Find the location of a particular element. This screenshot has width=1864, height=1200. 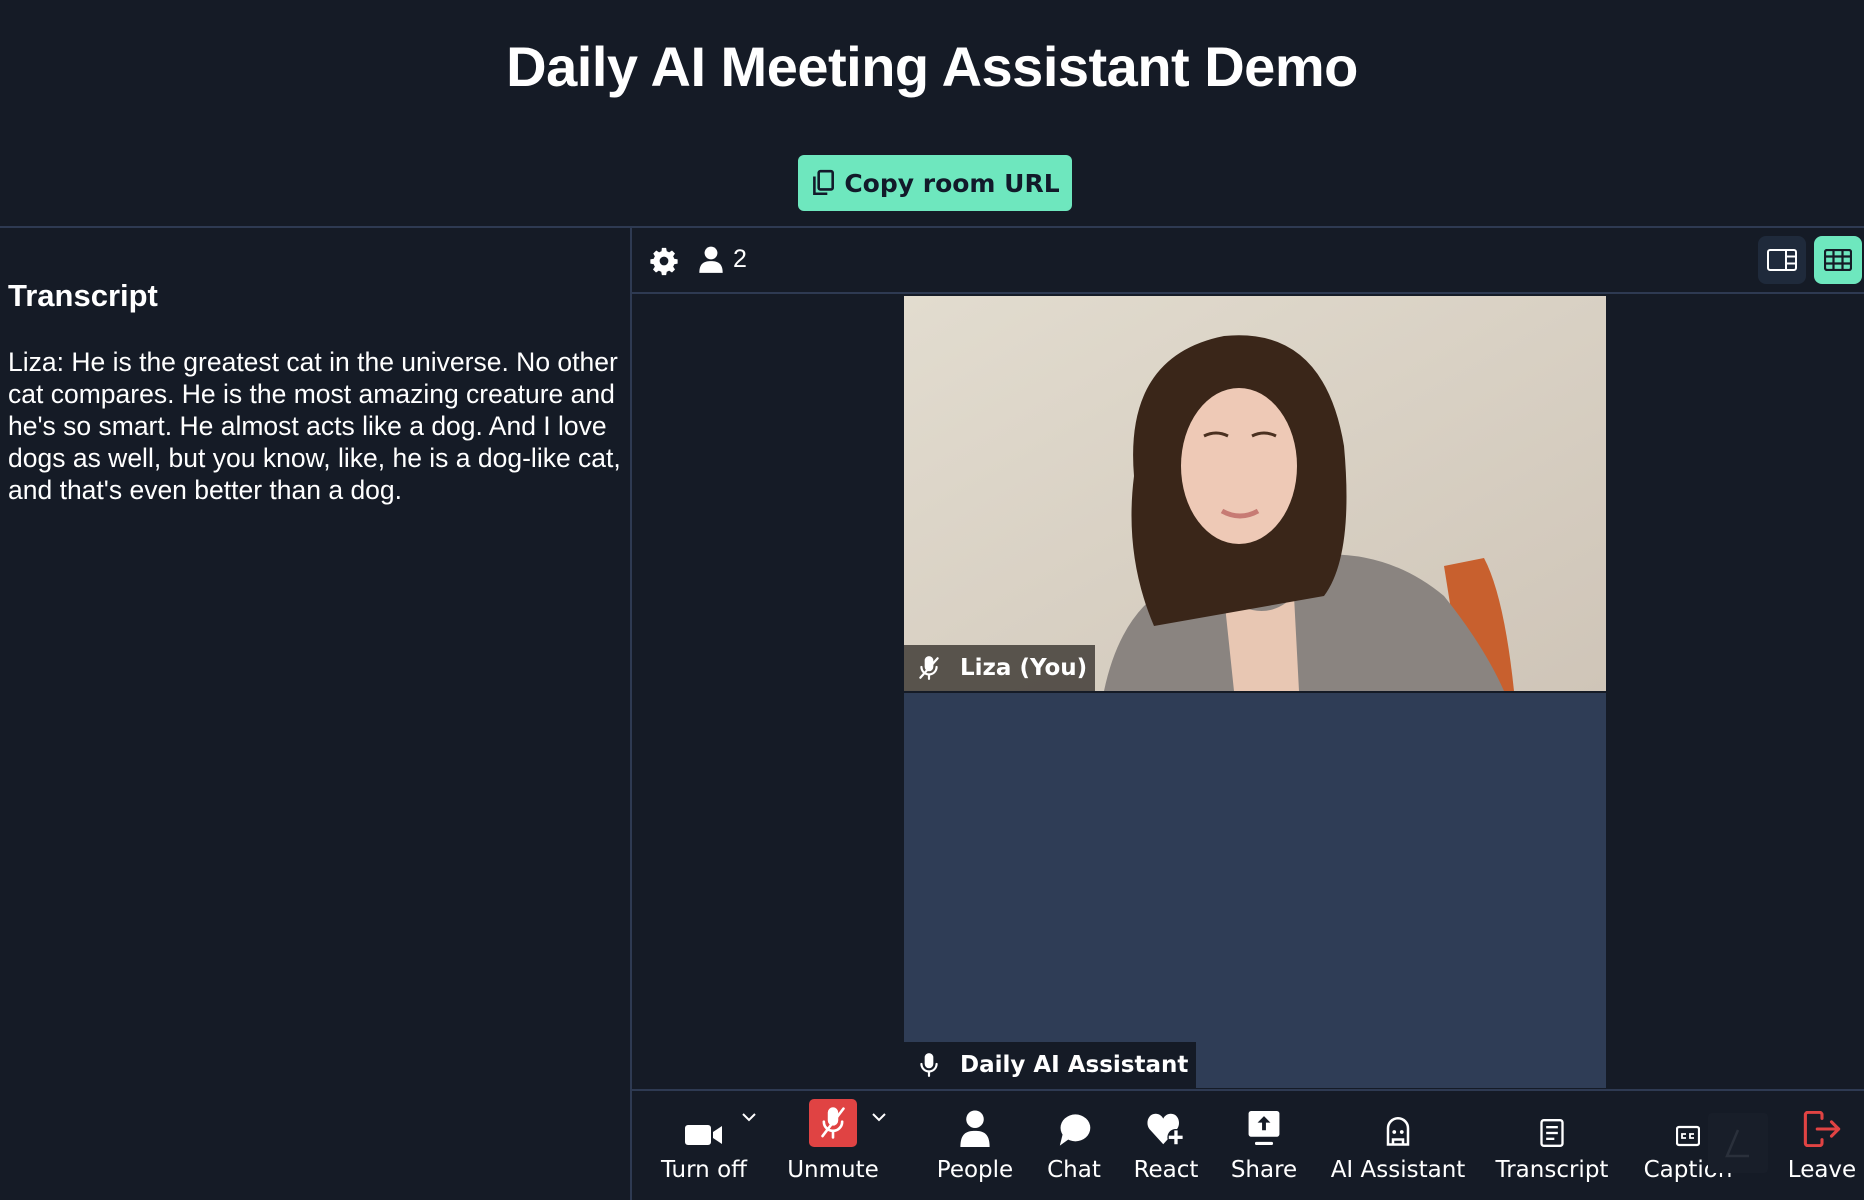

participant-name: Daily AI Assistant is located at coordinates (1074, 1065).